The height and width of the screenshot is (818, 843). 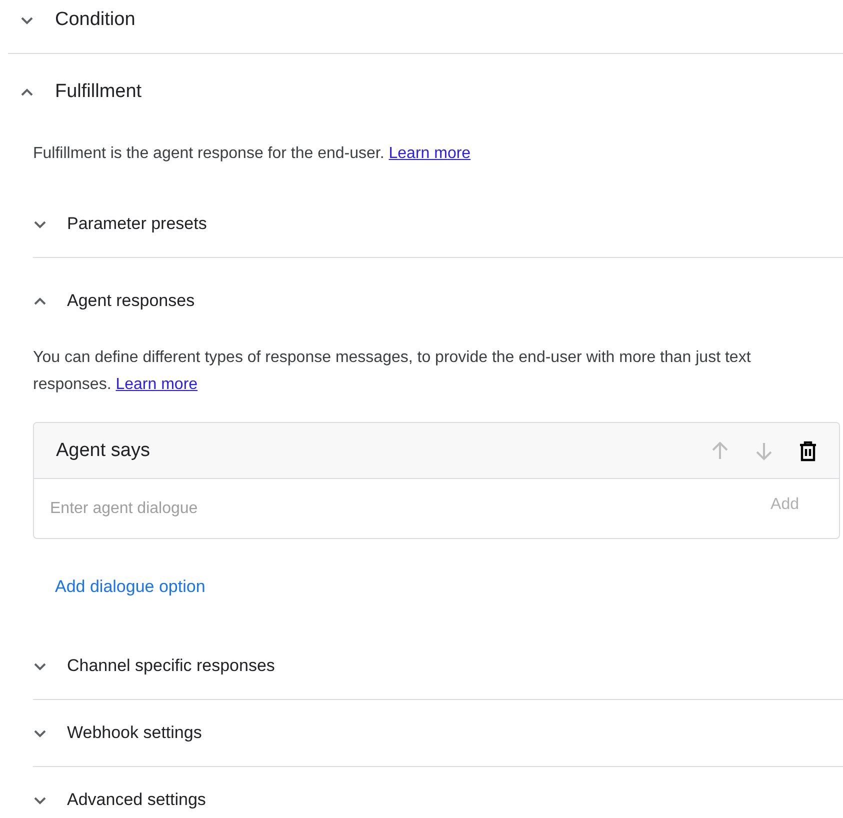 I want to click on subsection-title: Agent responses, so click(x=131, y=301).